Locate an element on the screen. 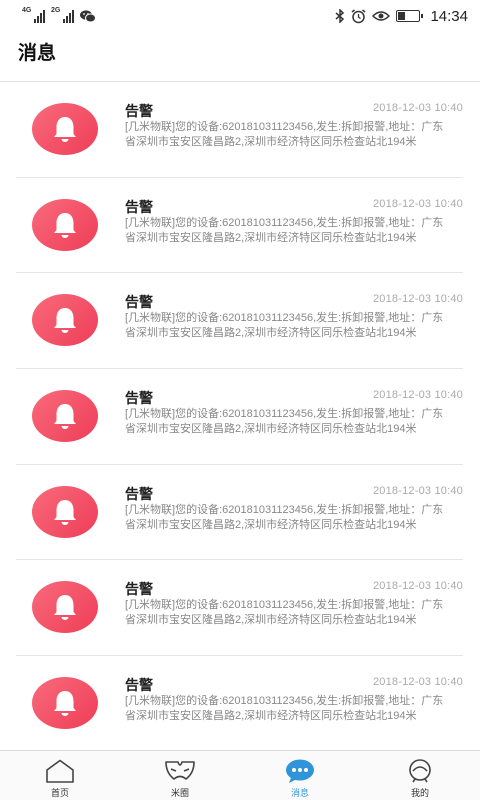  signal-icon-sim1: 4G is located at coordinates (33, 15).